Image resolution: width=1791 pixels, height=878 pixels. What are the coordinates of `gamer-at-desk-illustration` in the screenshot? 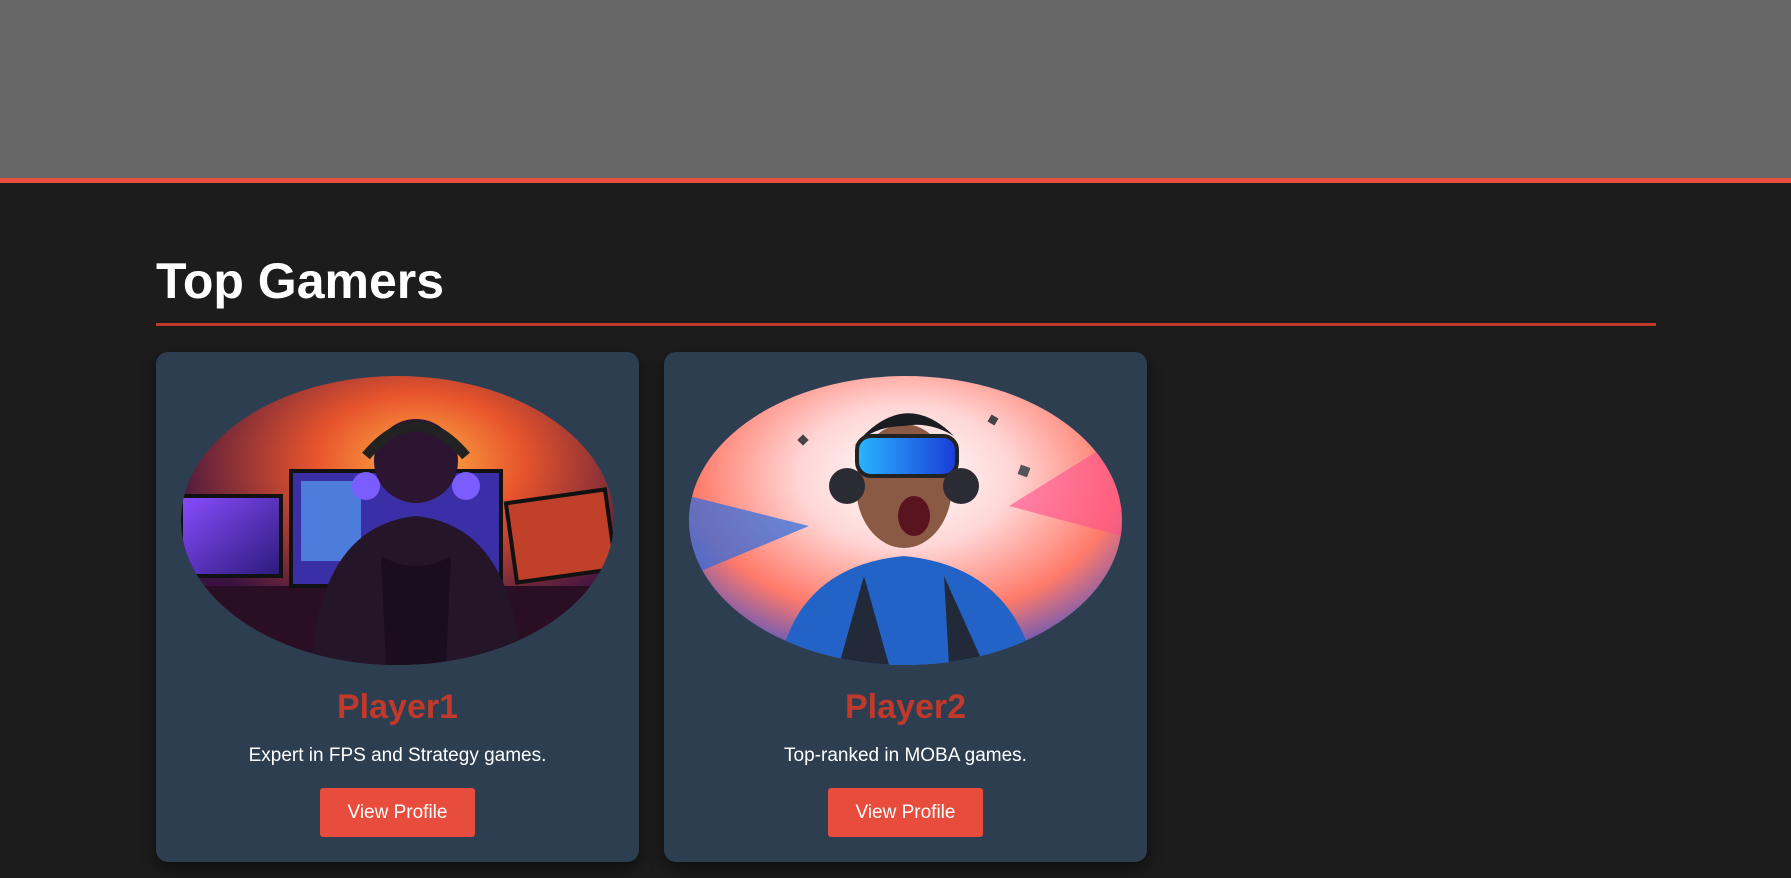 It's located at (397, 520).